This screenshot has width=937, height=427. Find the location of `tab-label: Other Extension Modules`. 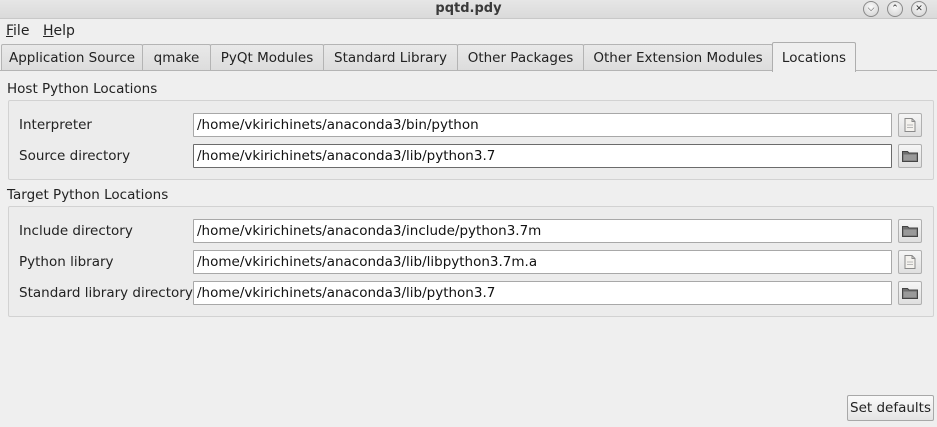

tab-label: Other Extension Modules is located at coordinates (678, 58).